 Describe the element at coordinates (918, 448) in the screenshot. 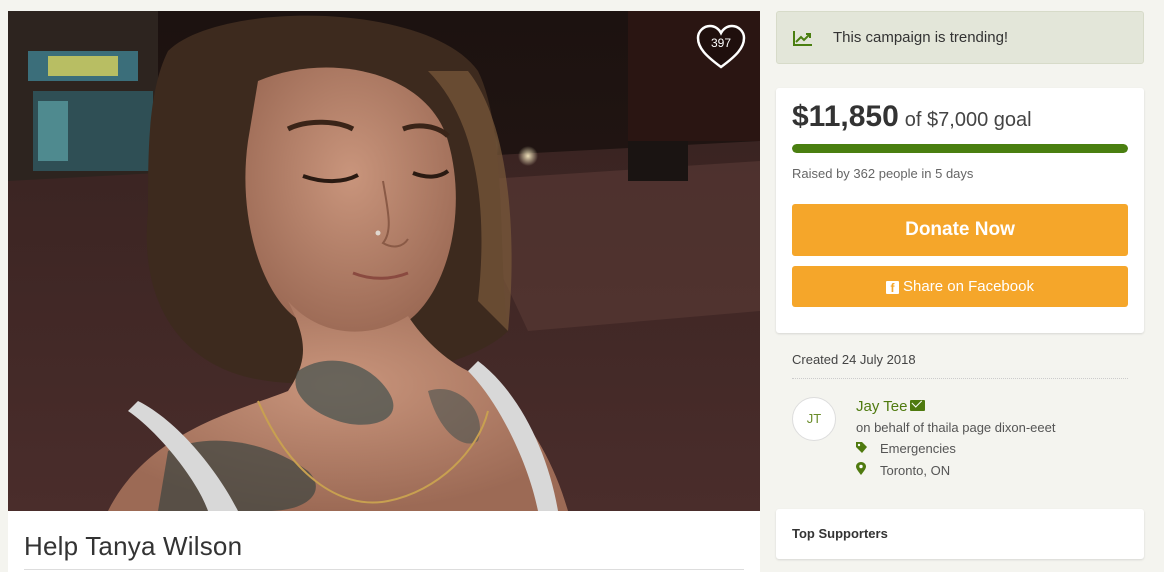

I see `category-label: Emergencies` at that location.